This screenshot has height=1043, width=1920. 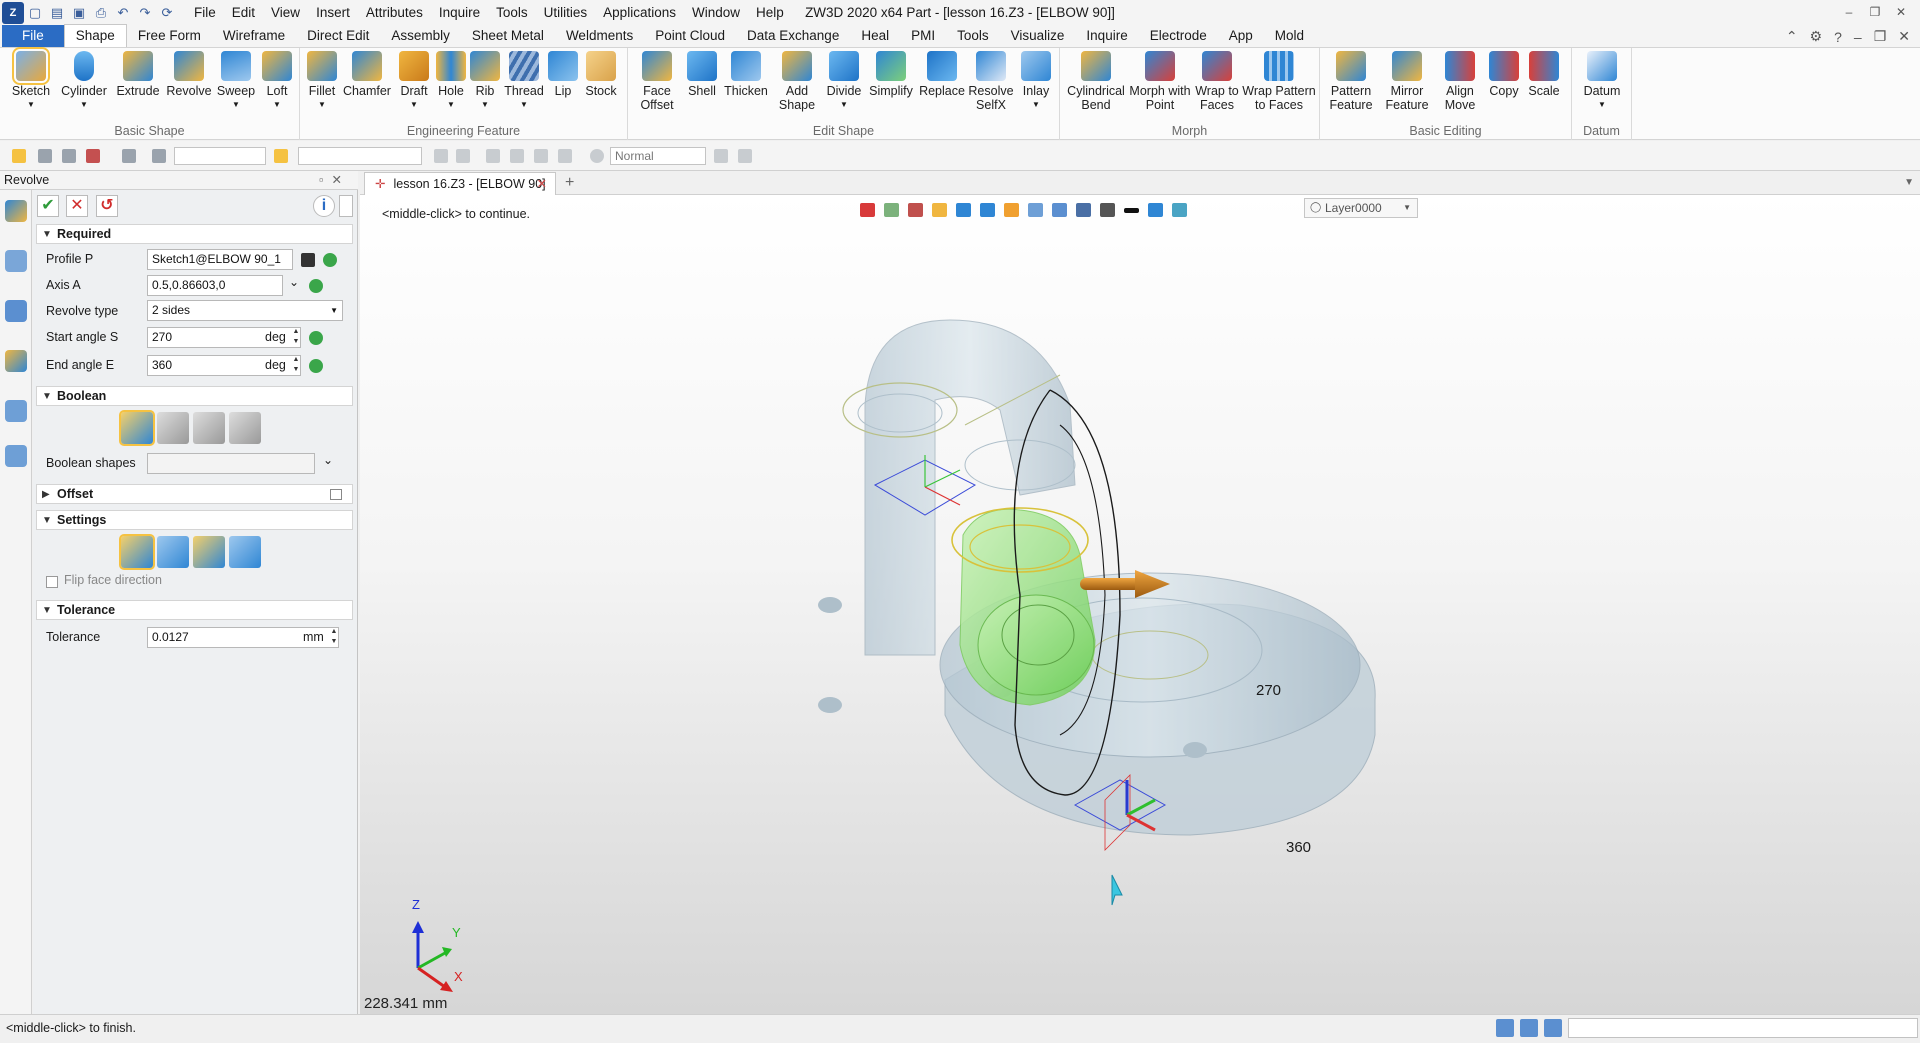 What do you see at coordinates (1106, 36) in the screenshot?
I see `tab-inquire: Inquire` at bounding box center [1106, 36].